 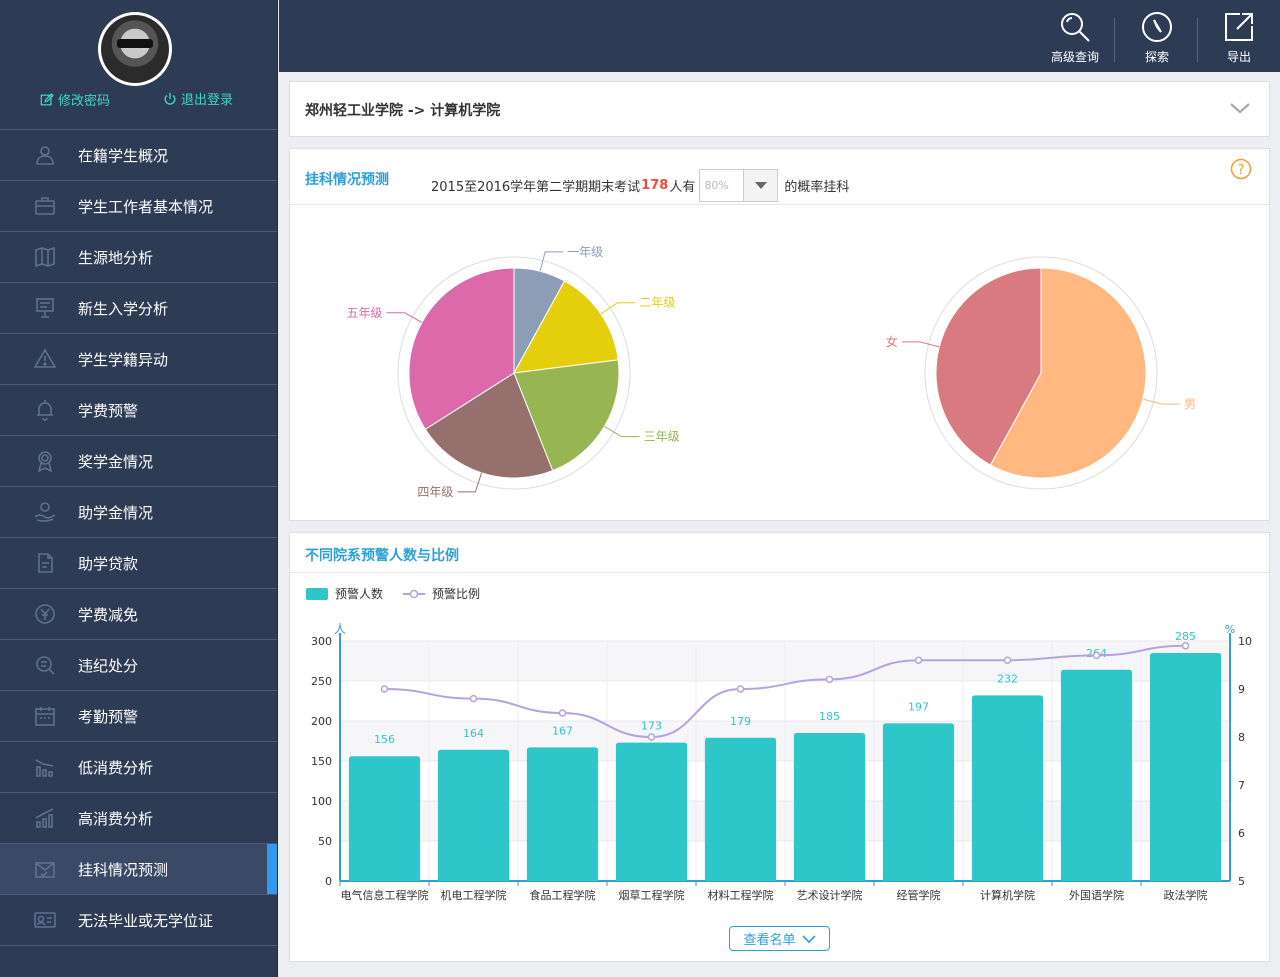 What do you see at coordinates (655, 185) in the screenshot?
I see `prediction-count: 178` at bounding box center [655, 185].